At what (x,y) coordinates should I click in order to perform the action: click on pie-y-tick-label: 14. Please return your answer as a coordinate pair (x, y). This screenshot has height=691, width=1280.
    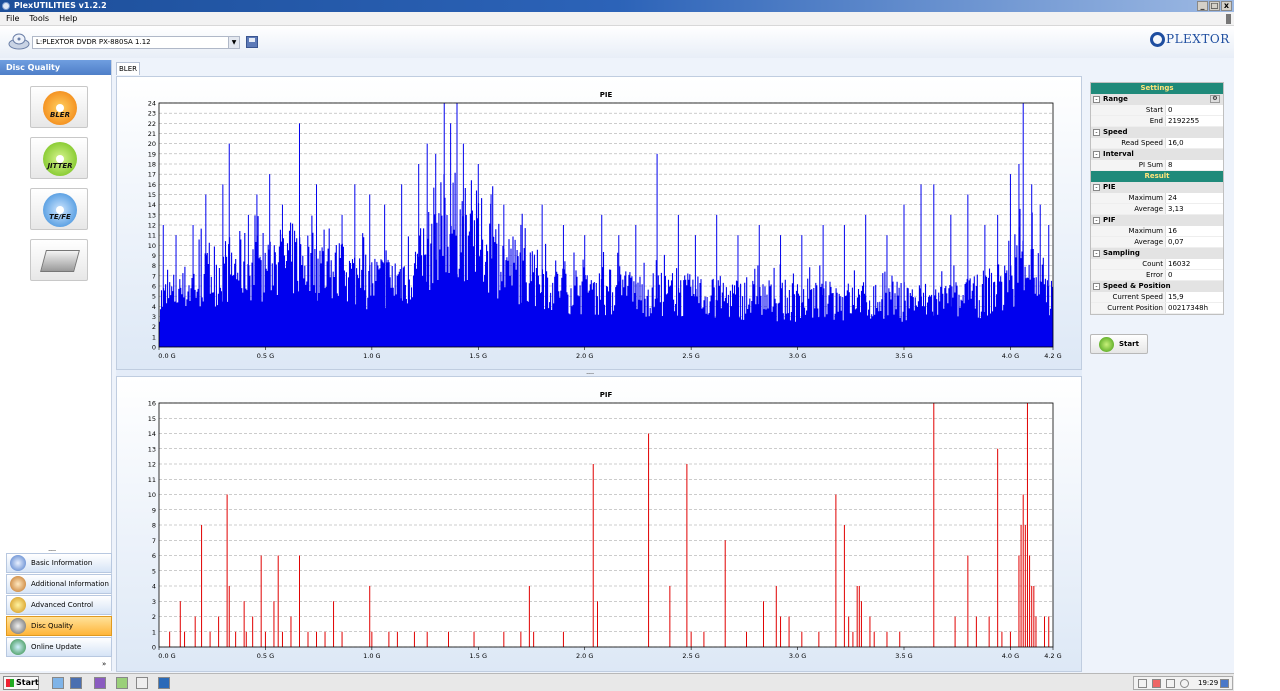
    Looking at the image, I should click on (152, 205).